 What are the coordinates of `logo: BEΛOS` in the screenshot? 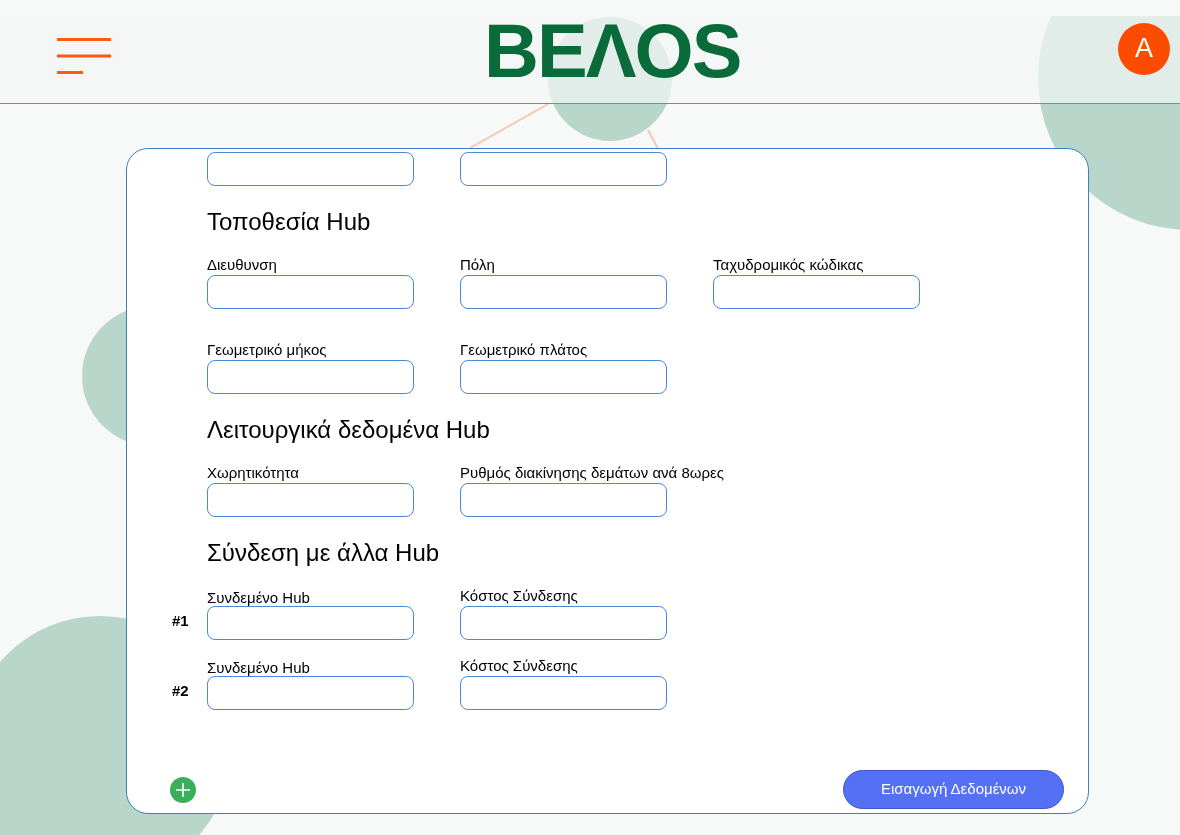 It's located at (612, 50).